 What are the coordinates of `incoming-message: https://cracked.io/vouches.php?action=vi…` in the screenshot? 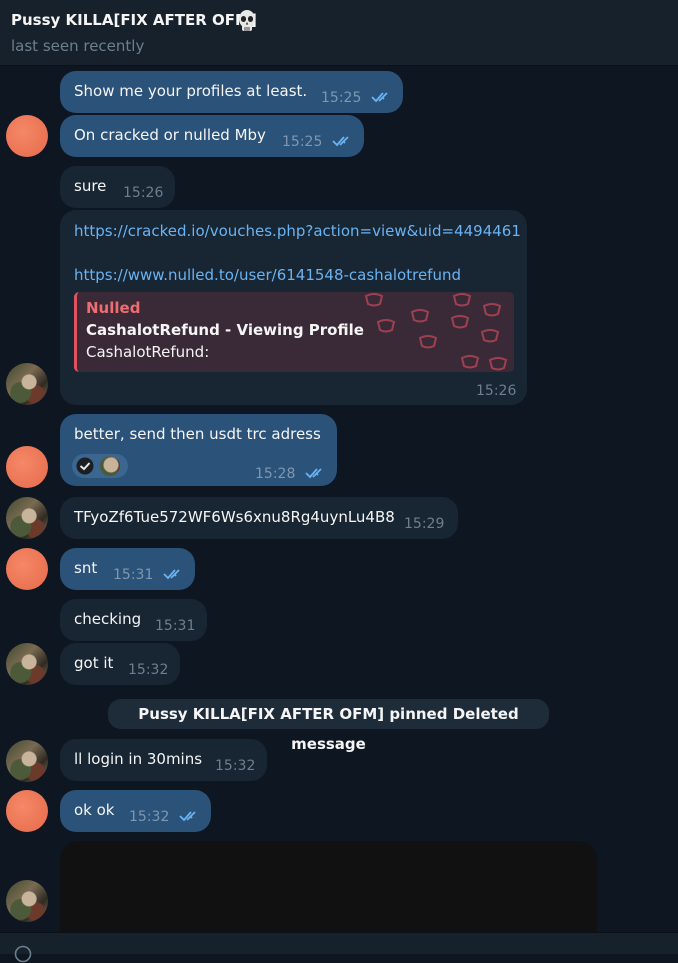 It's located at (293, 307).